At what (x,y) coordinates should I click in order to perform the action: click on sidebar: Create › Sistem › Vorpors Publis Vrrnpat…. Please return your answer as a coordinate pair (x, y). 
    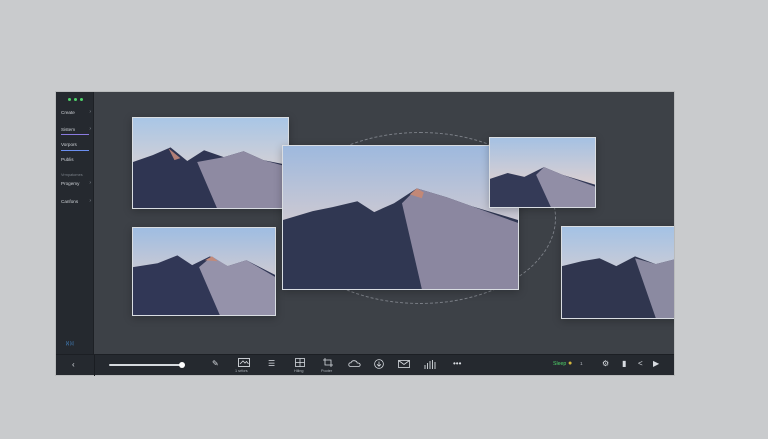
    Looking at the image, I should click on (75, 223).